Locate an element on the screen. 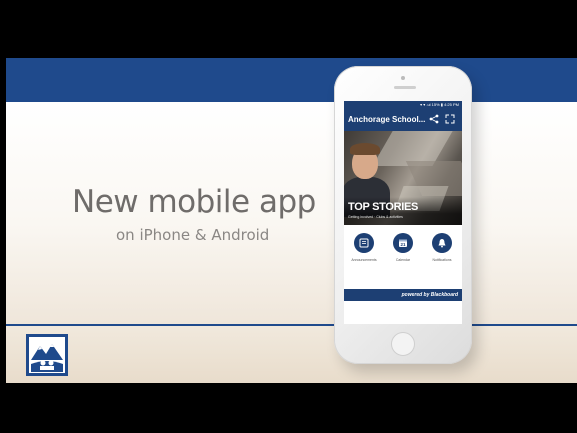 The image size is (577, 433). app-footer: powered by Blackboard is located at coordinates (403, 295).